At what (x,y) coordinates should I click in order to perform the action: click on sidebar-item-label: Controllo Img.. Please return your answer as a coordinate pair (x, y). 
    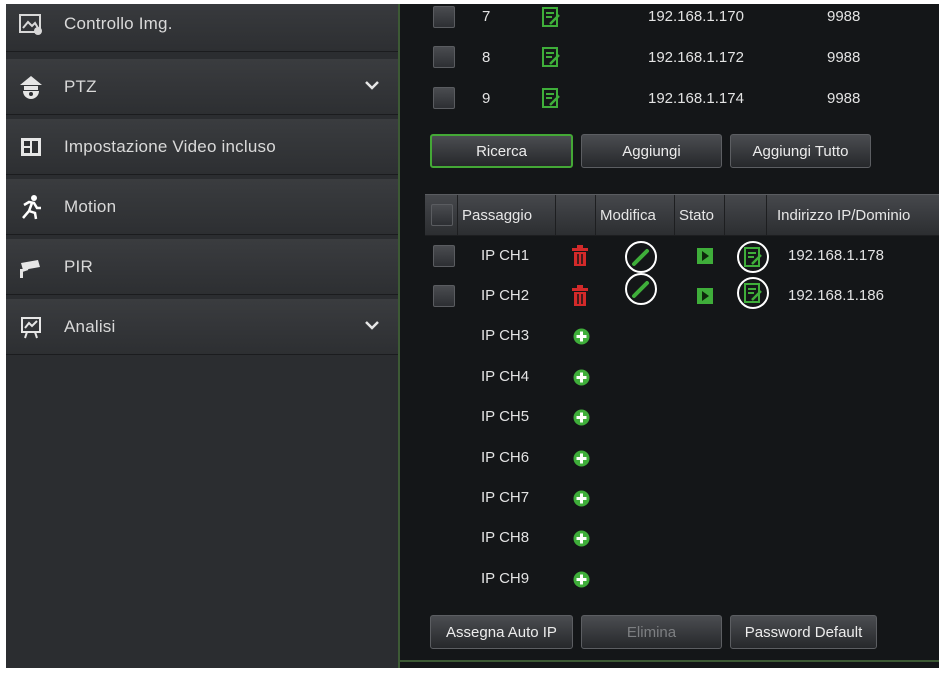
    Looking at the image, I should click on (118, 23).